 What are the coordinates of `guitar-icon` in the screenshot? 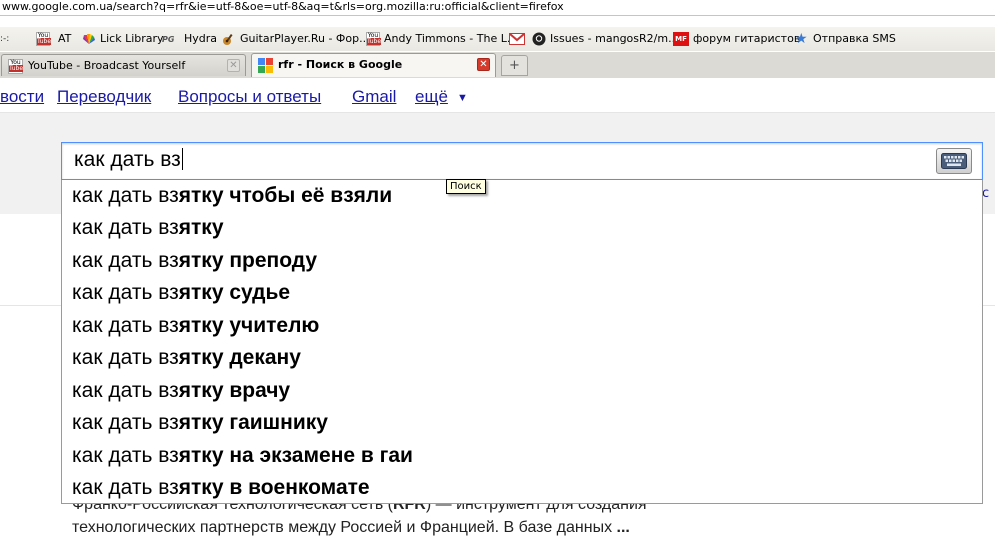 It's located at (229, 39).